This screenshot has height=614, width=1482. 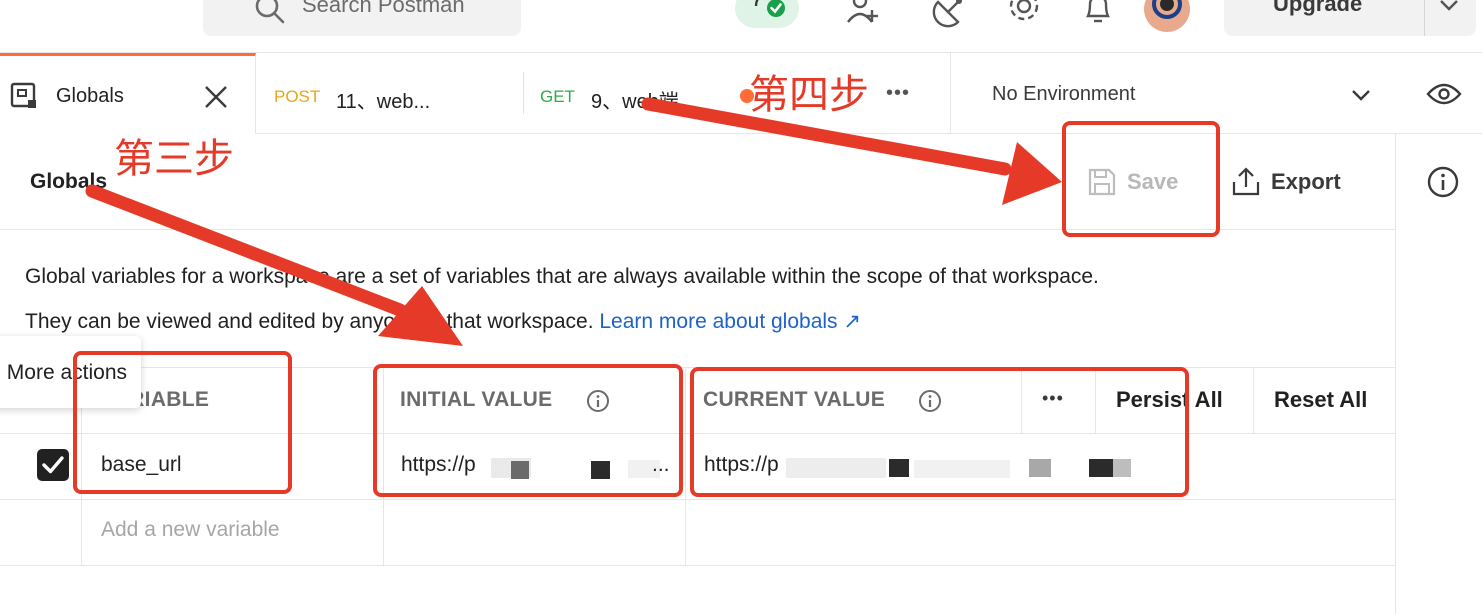 I want to click on check-icon, so click(x=53, y=465).